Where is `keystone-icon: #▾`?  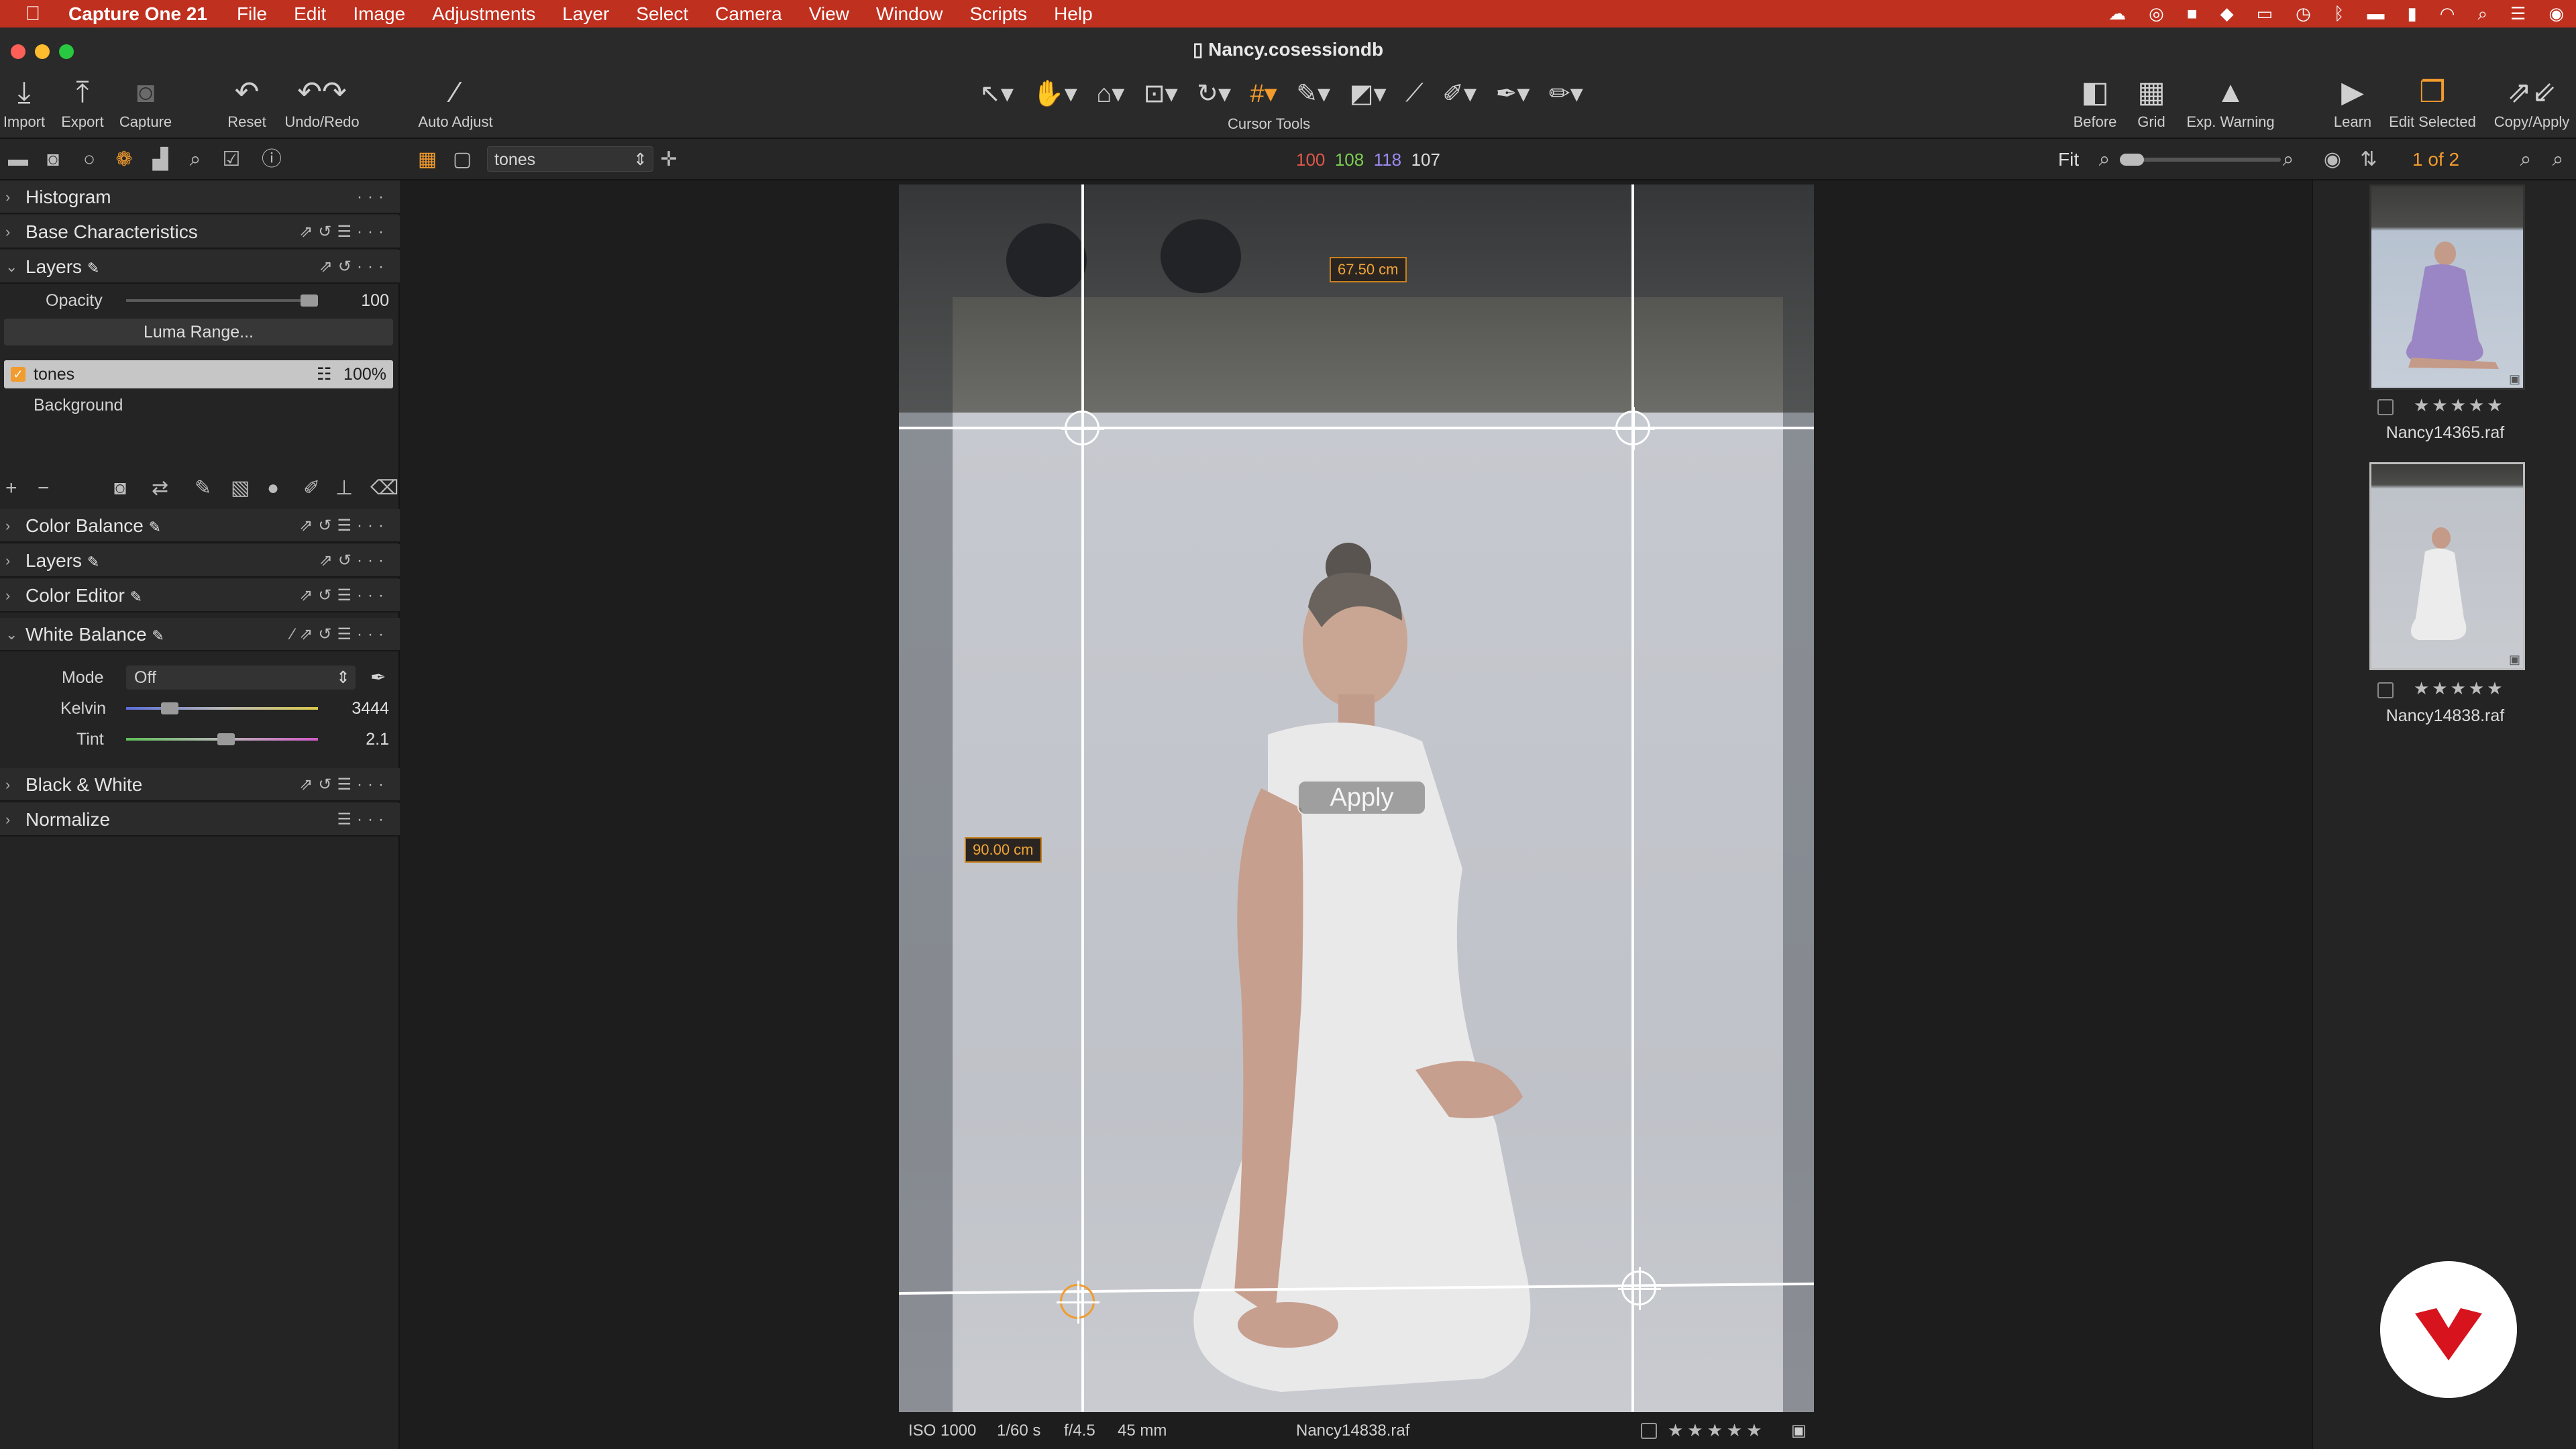 keystone-icon: #▾ is located at coordinates (1263, 93).